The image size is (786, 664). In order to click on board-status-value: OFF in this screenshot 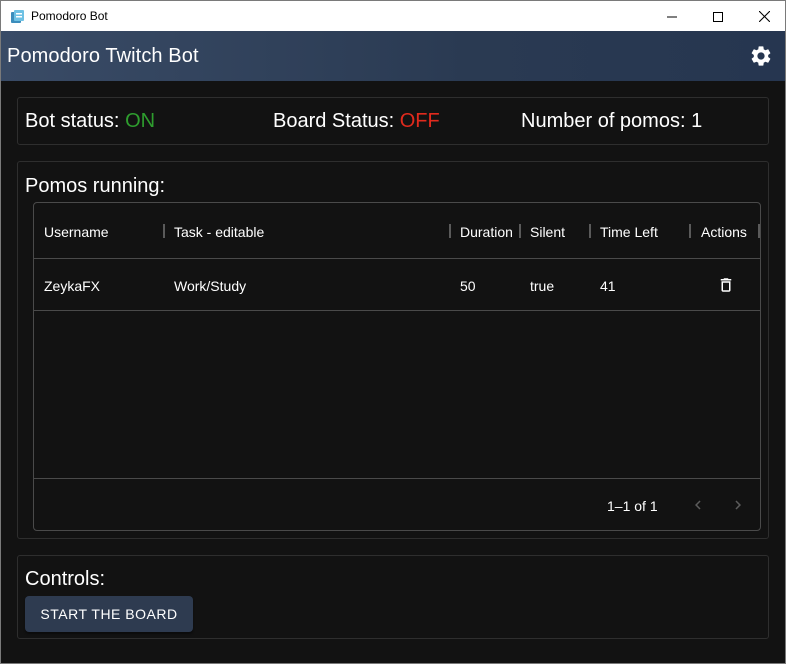, I will do `click(419, 121)`.